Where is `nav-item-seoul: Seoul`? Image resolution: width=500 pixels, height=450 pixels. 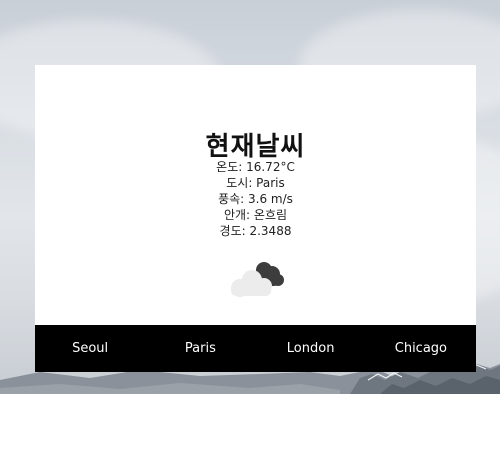
nav-item-seoul: Seoul is located at coordinates (90, 348).